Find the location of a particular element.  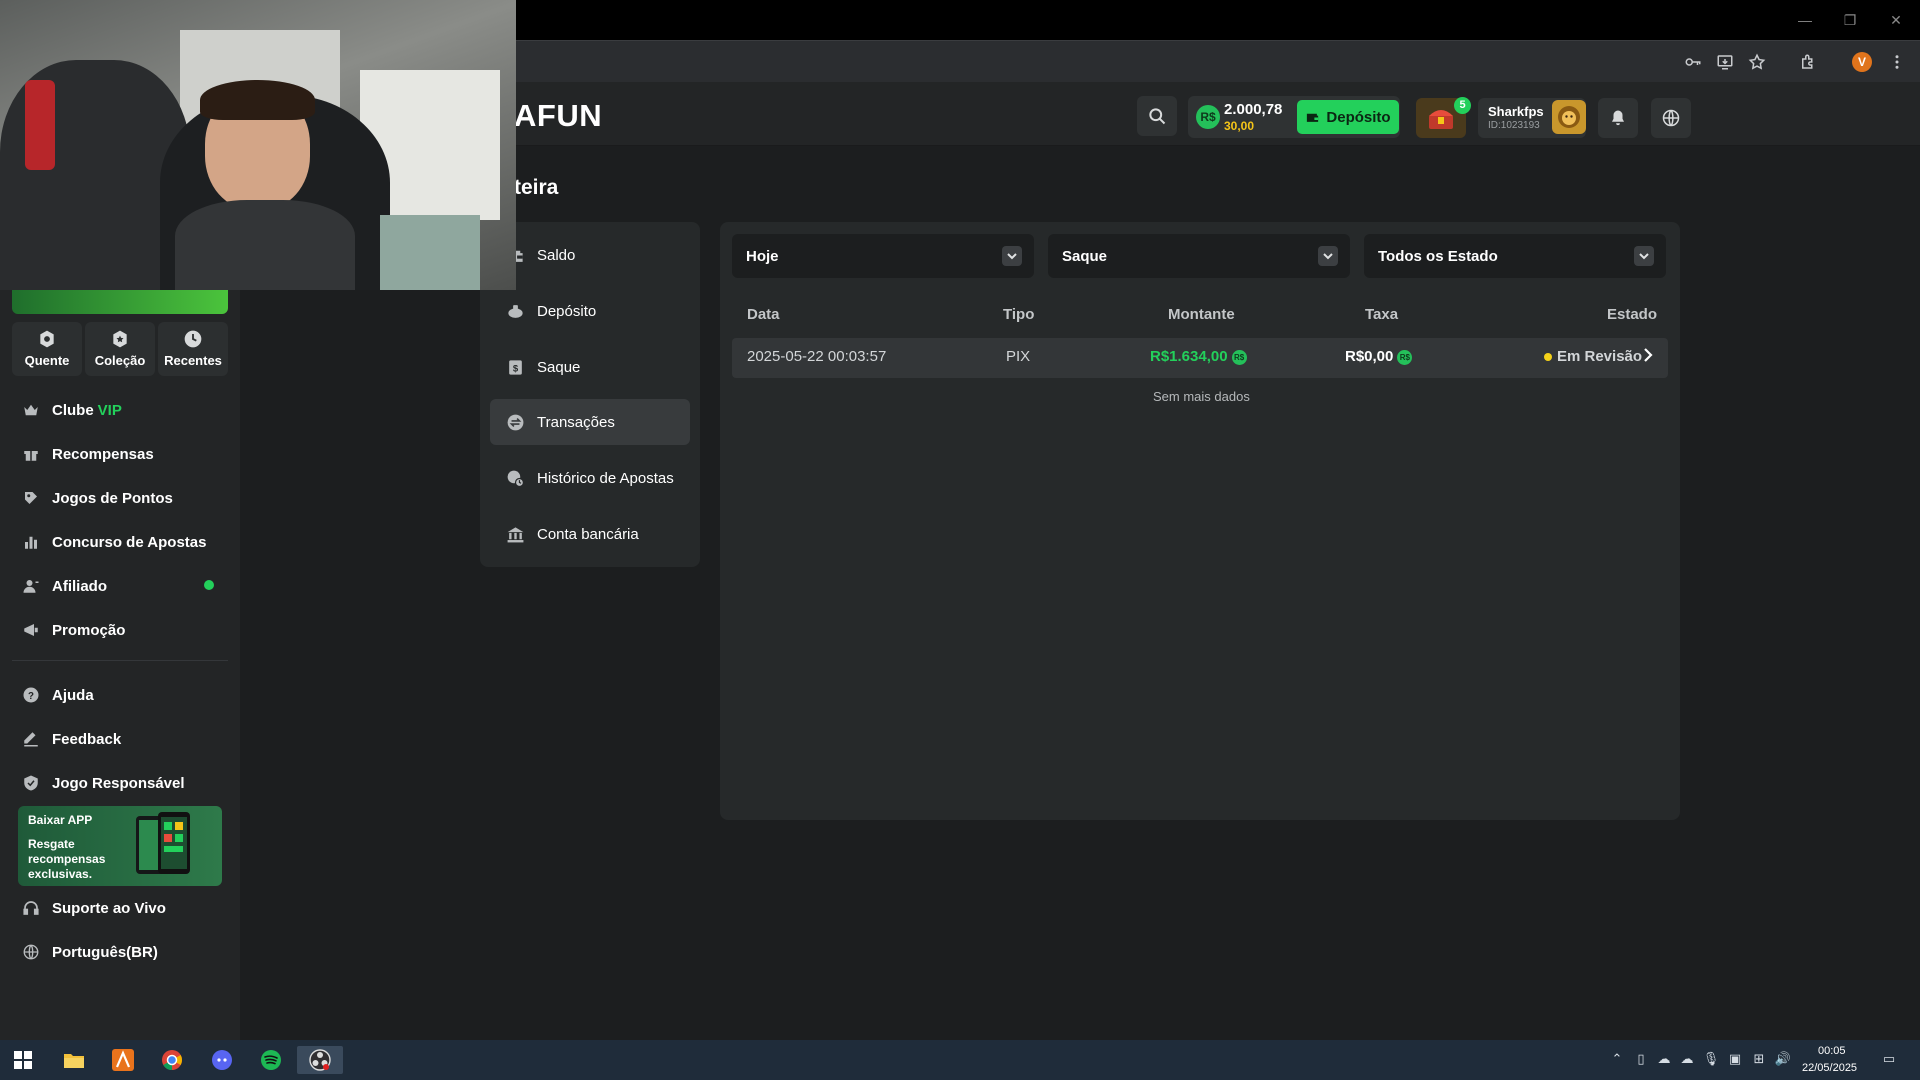

sidebar-item-afiliado: Afiliado is located at coordinates (64, 586).